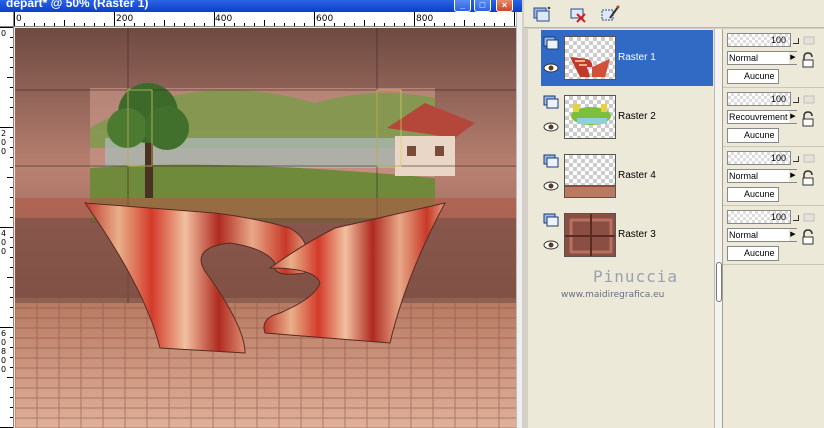  What do you see at coordinates (674, 14) in the screenshot?
I see `layers-toolbar` at bounding box center [674, 14].